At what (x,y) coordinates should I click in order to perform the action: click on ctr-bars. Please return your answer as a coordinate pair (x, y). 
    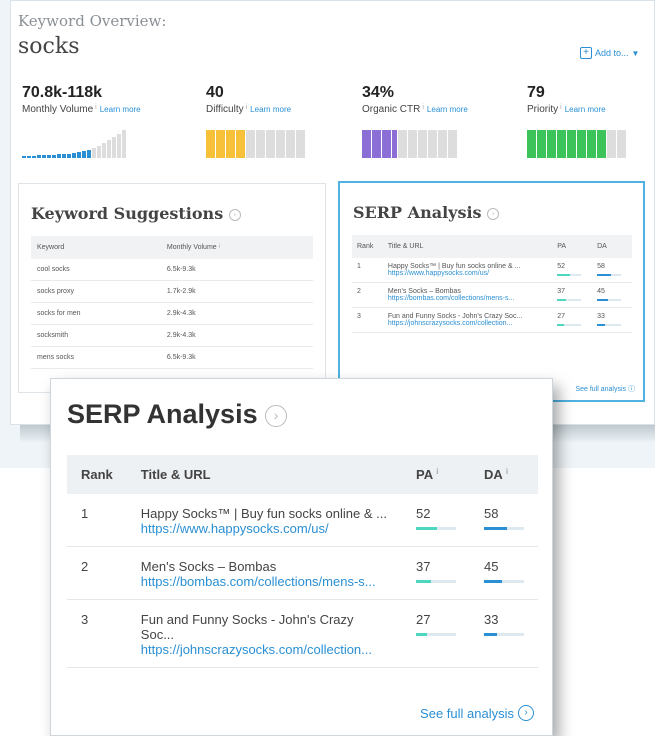
    Looking at the image, I should click on (410, 144).